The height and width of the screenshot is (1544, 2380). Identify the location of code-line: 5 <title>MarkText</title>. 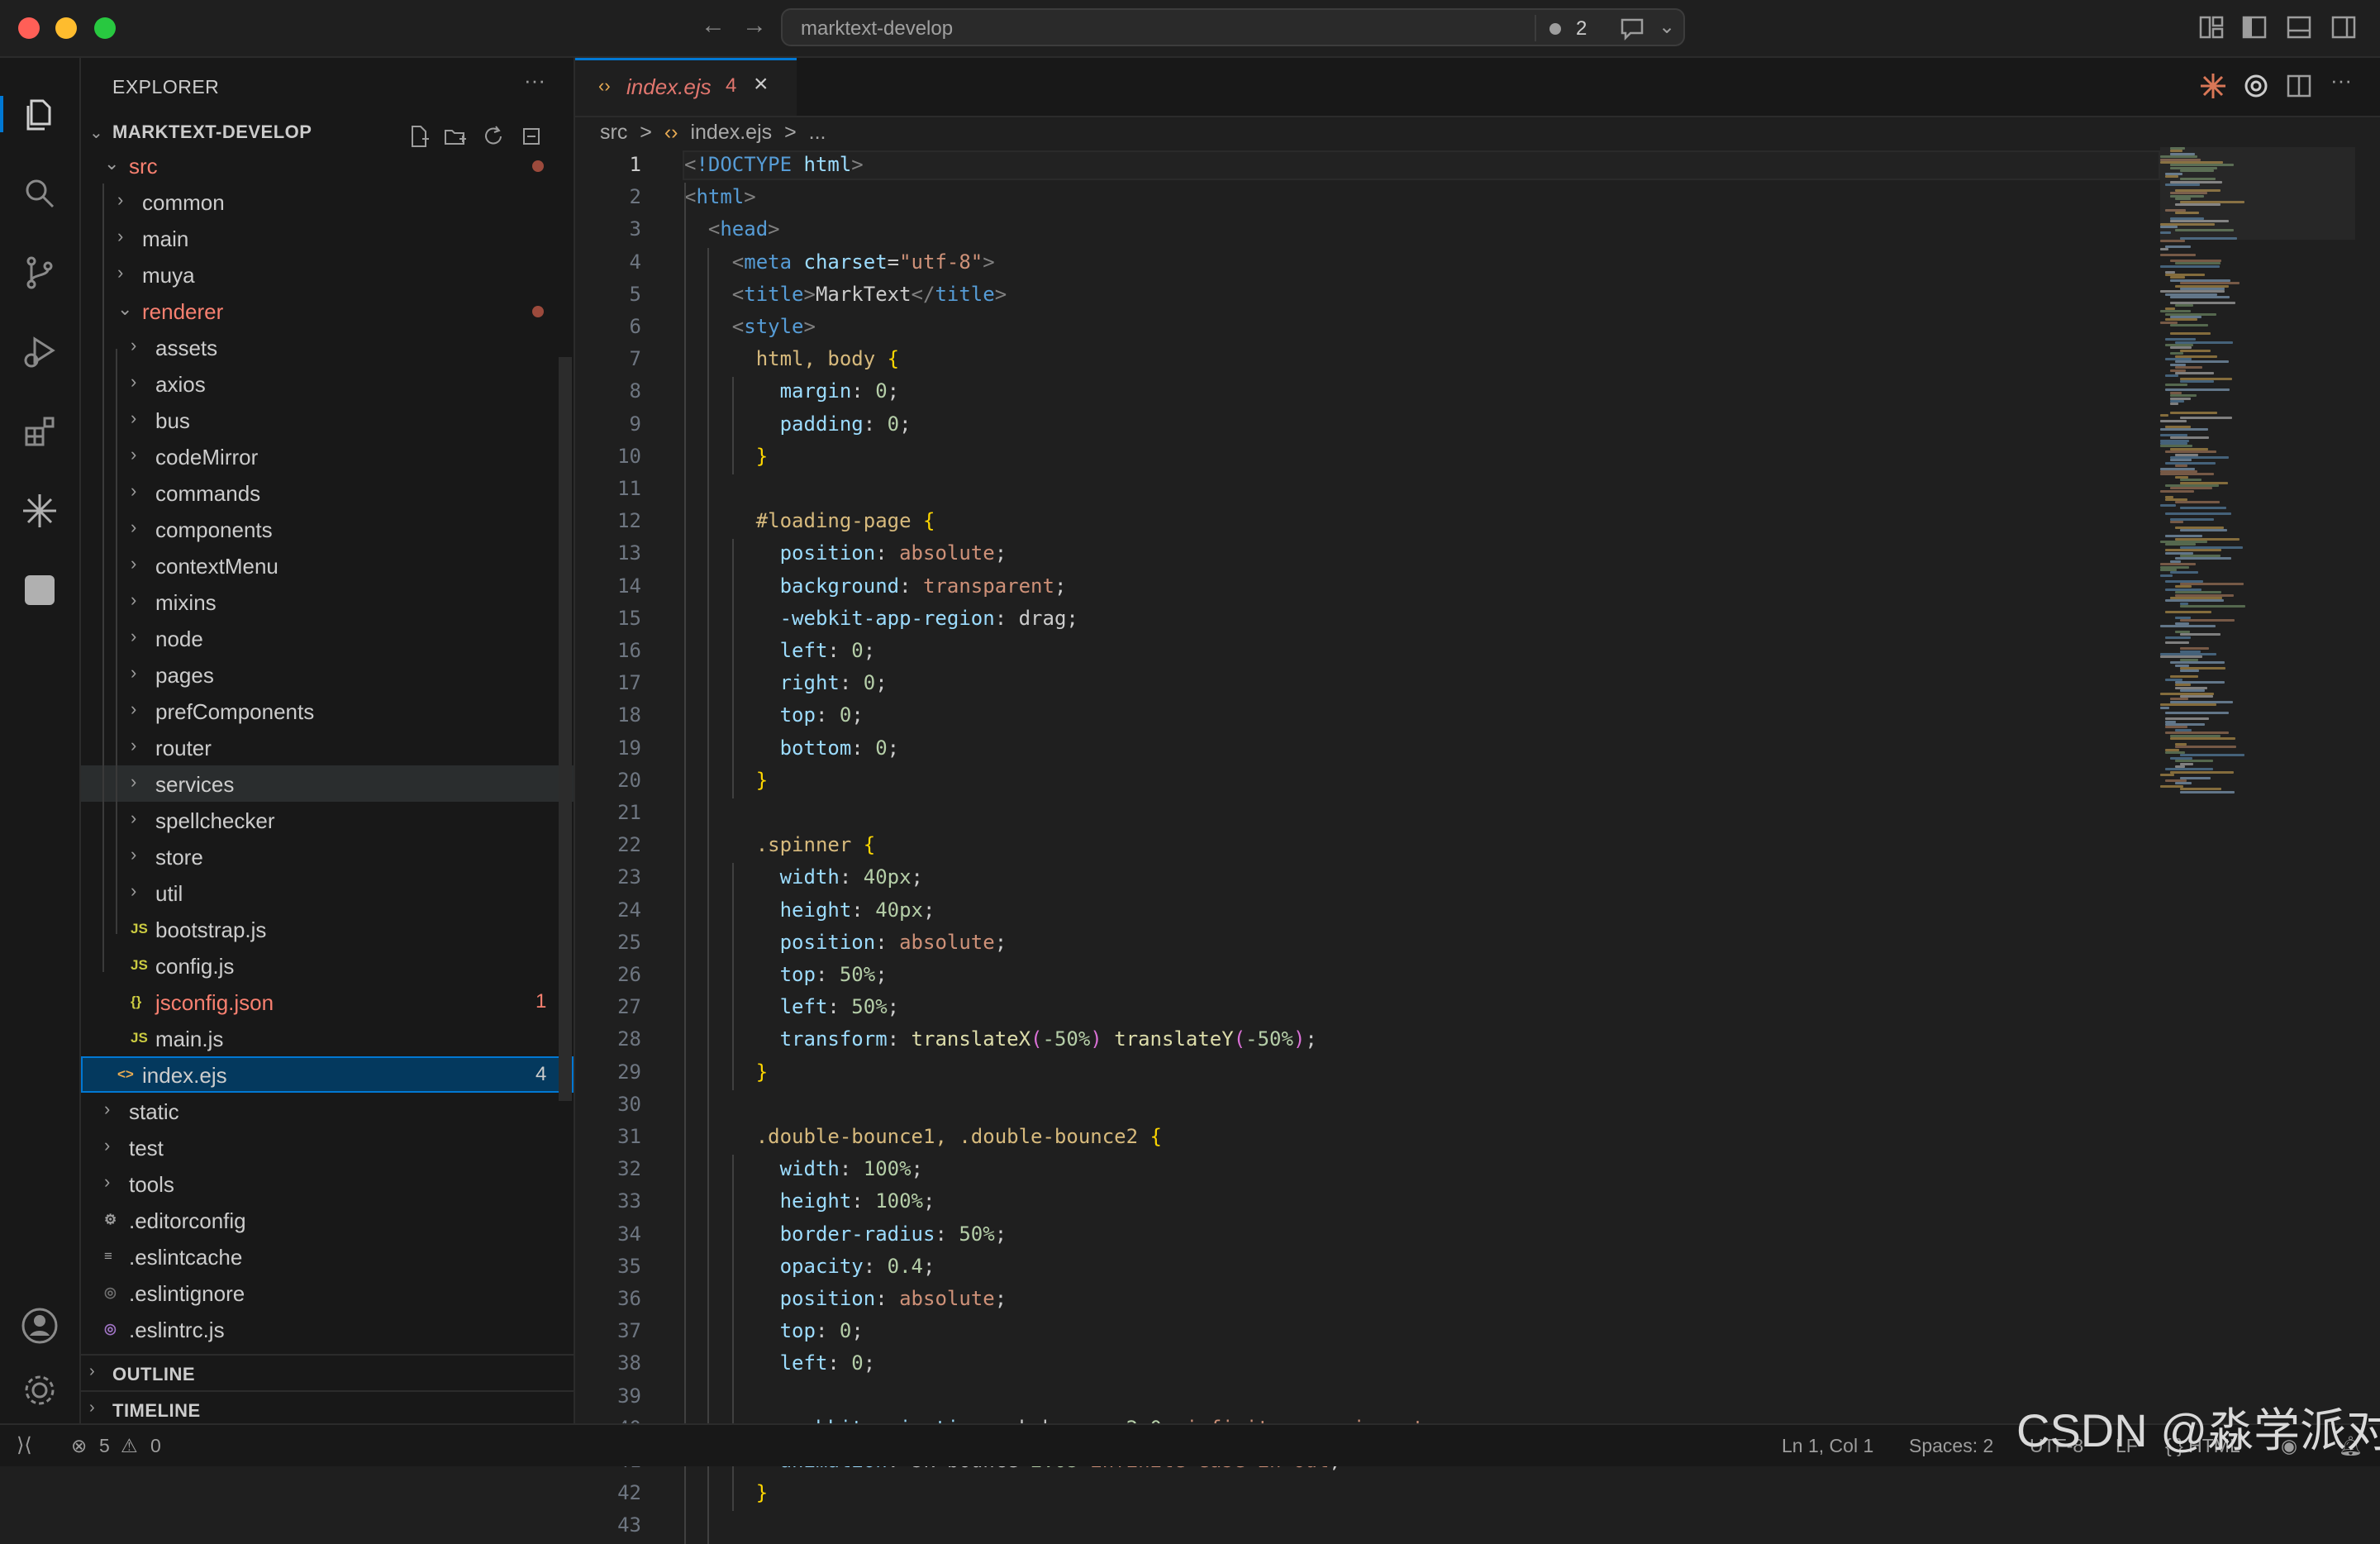
(1368, 295).